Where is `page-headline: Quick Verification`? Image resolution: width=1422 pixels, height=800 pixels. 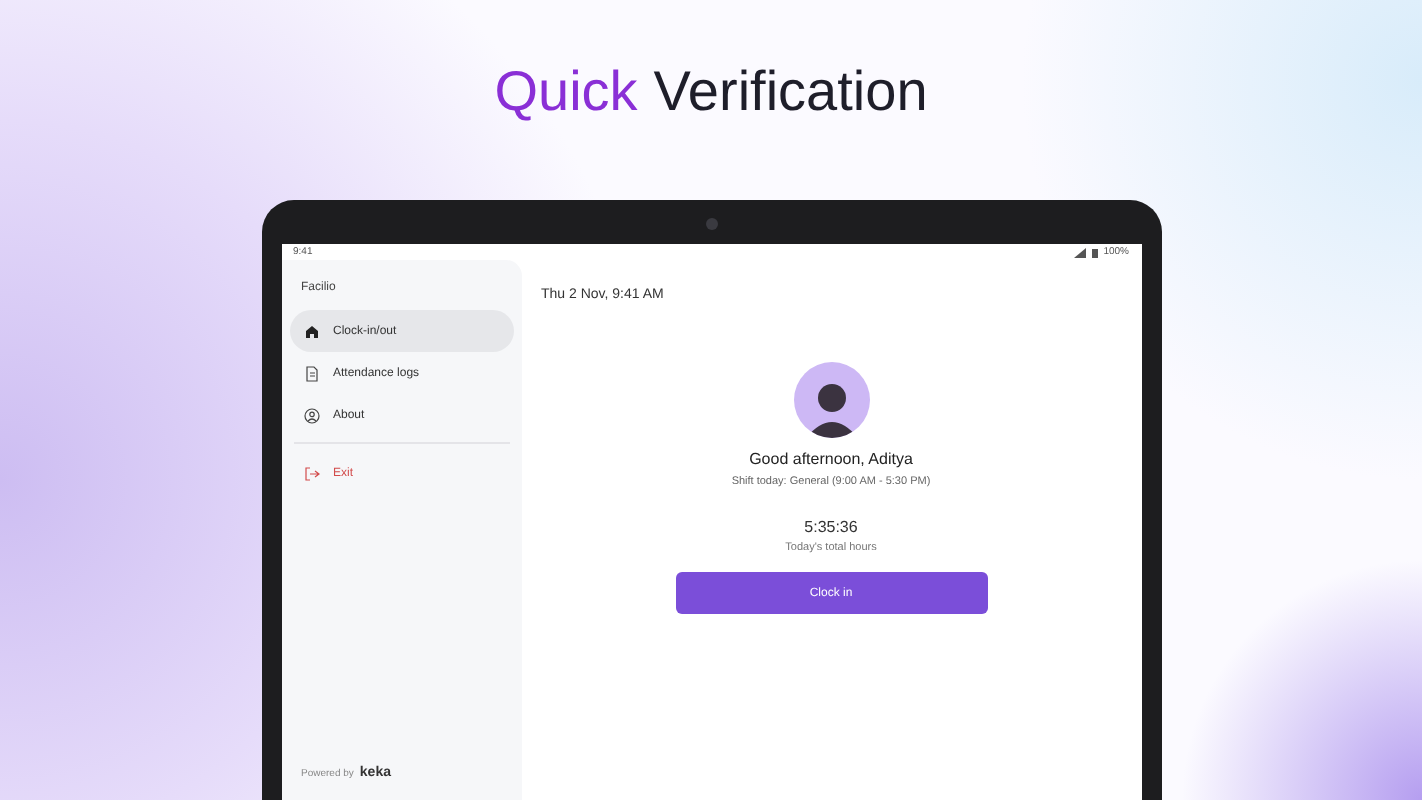
page-headline: Quick Verification is located at coordinates (711, 93).